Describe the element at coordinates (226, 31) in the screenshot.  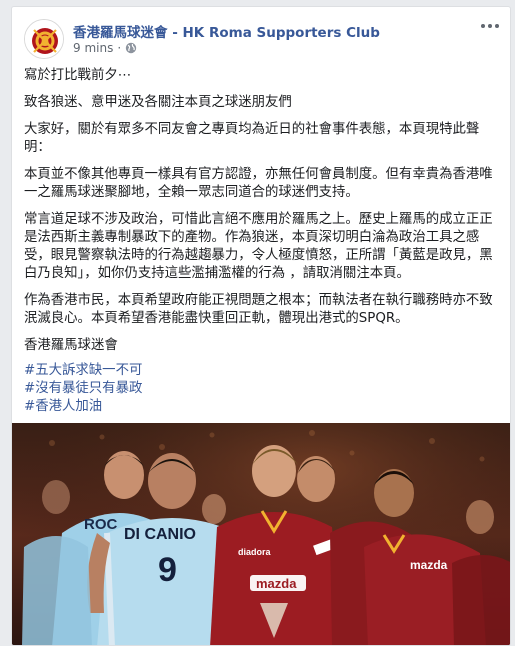
I see `page-name-link: 香港羅馬球迷會 - HK Roma Supporters Club` at that location.